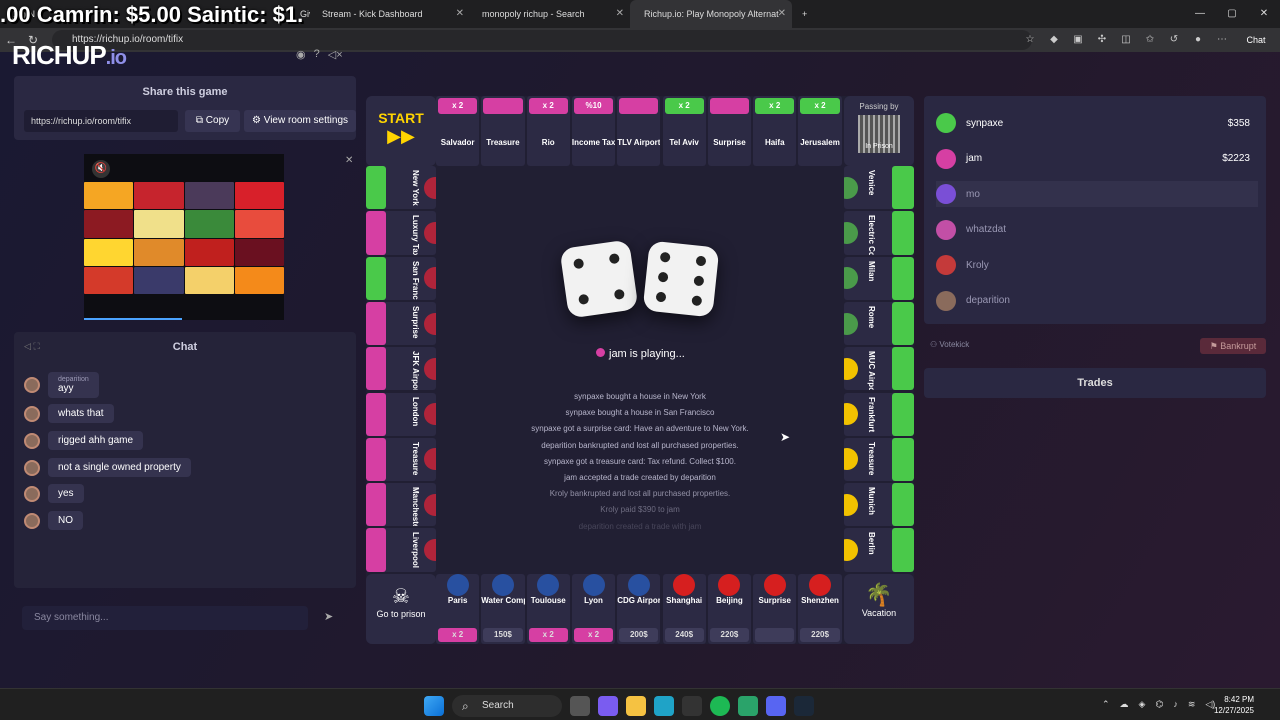 This screenshot has height=720, width=1280. I want to click on board-cell-top: Haifa x 2, so click(775, 131).